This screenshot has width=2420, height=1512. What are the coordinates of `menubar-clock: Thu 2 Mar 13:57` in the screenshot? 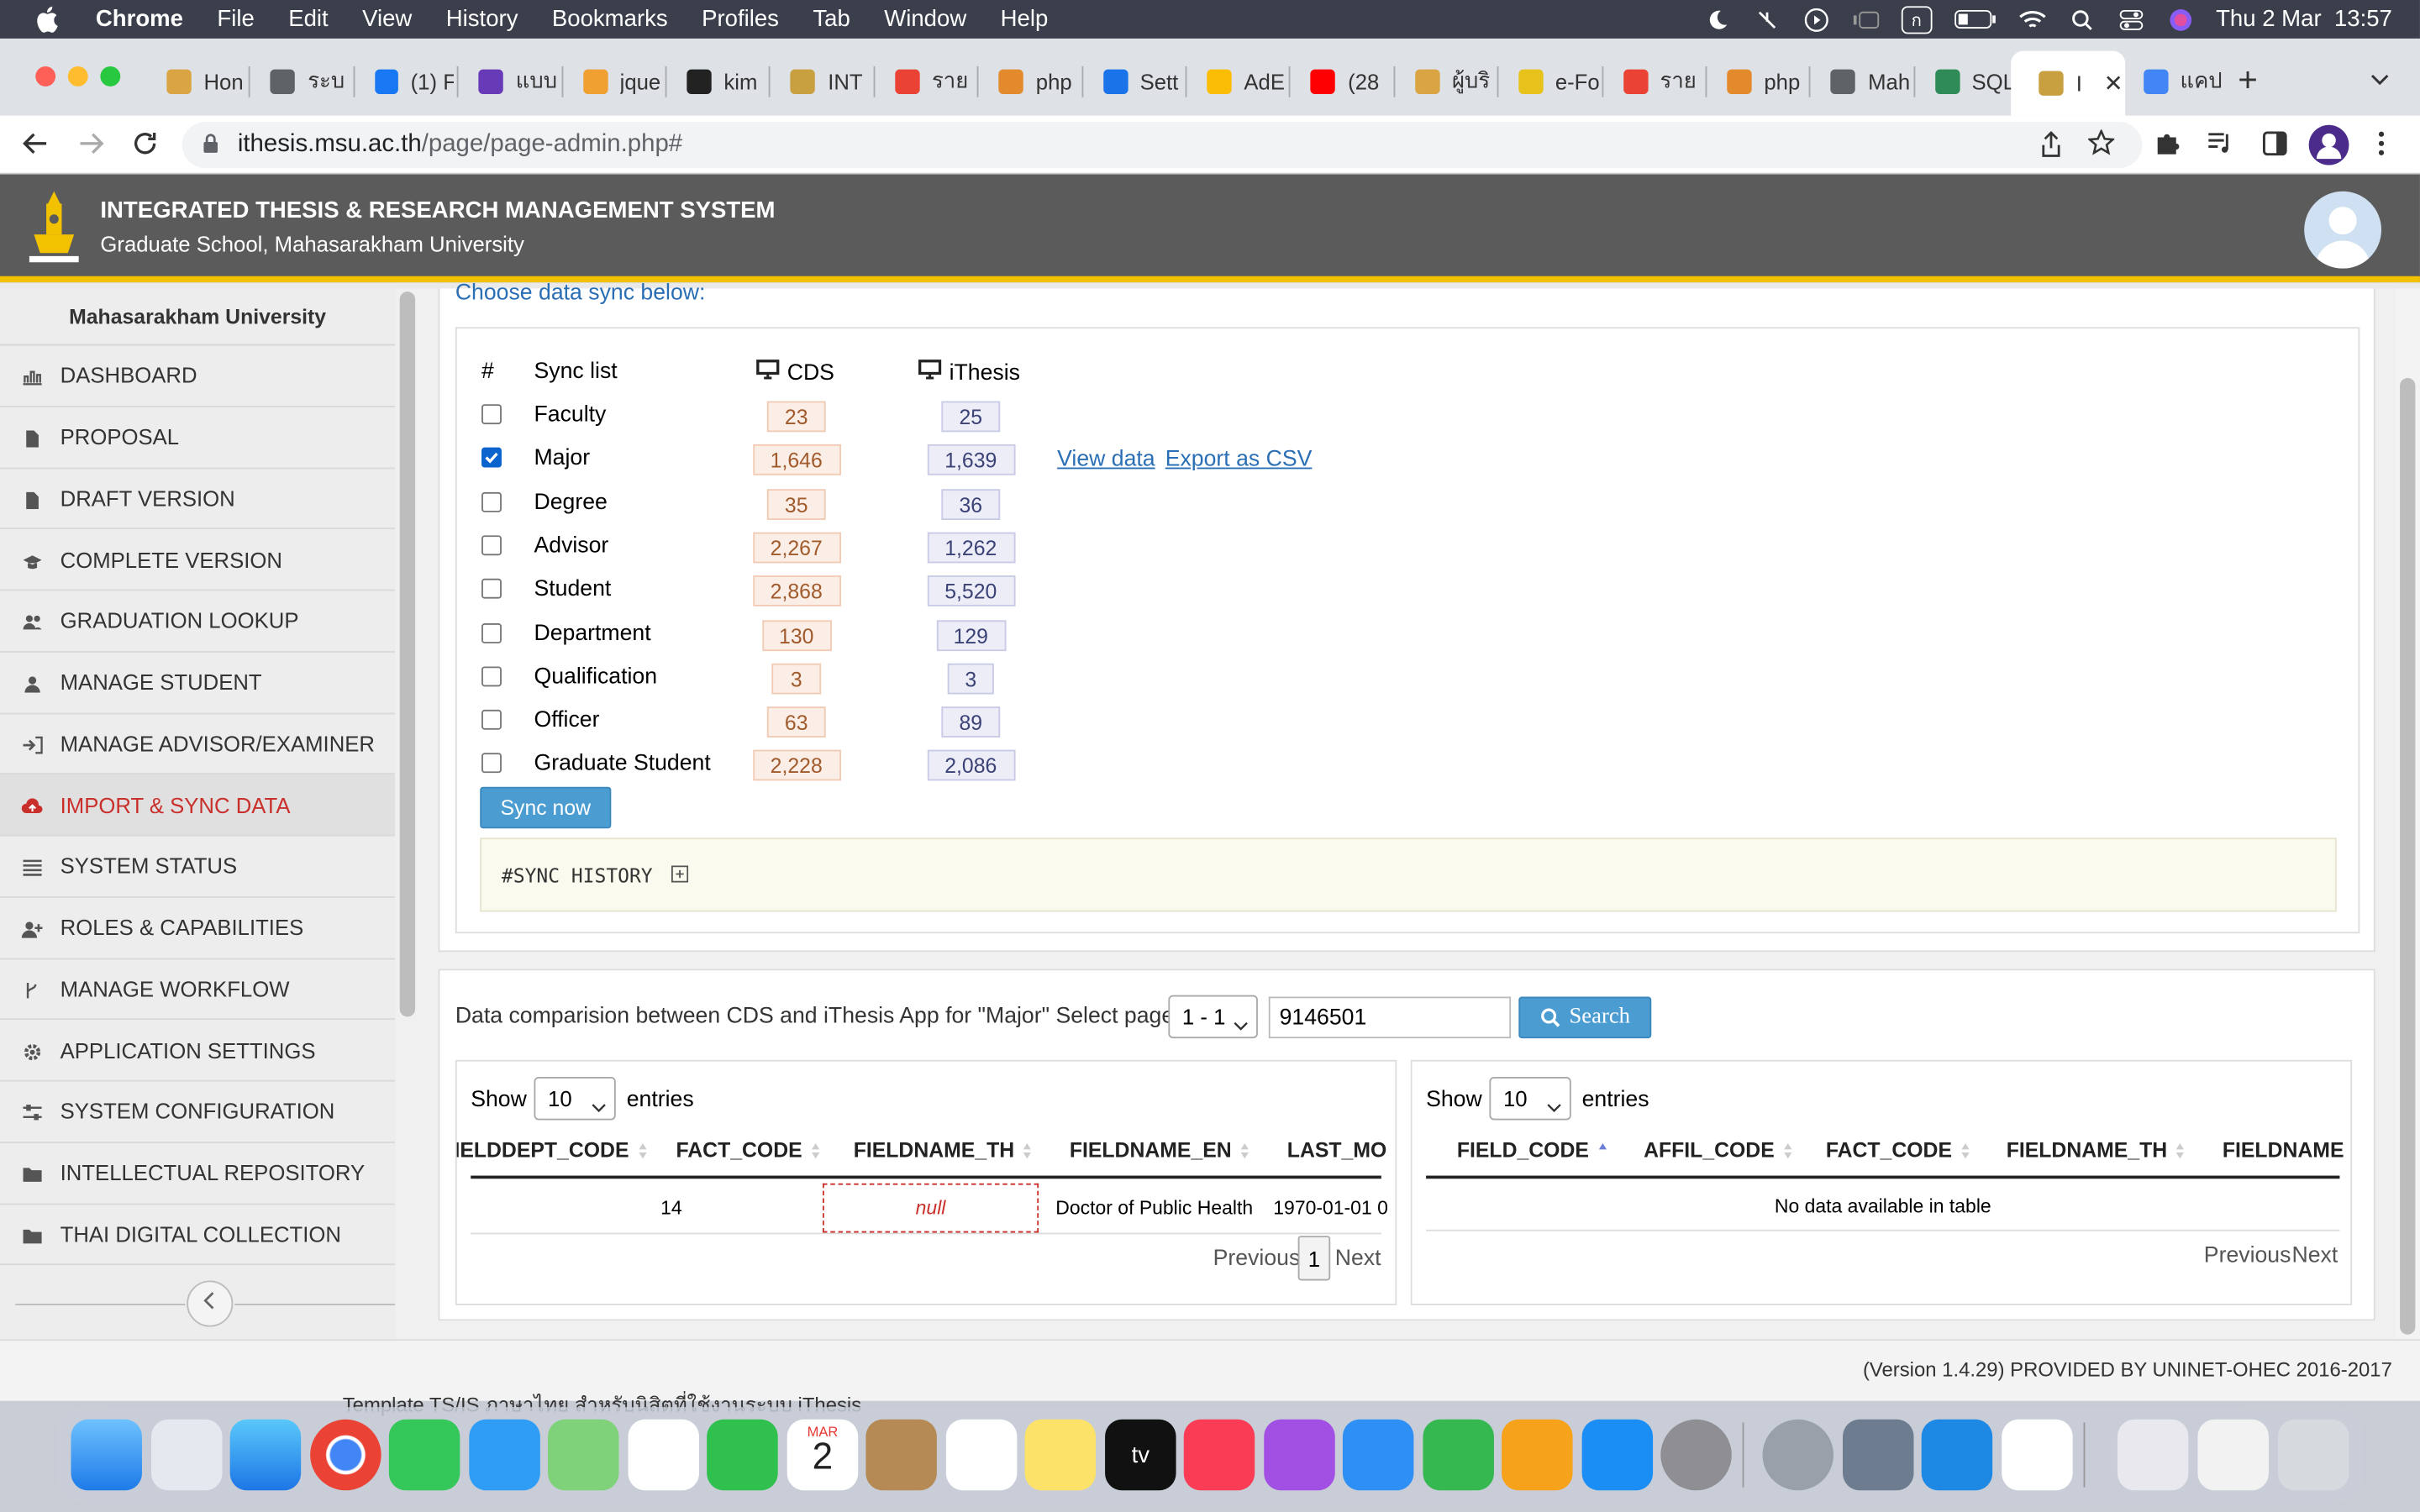 It's located at (2304, 19).